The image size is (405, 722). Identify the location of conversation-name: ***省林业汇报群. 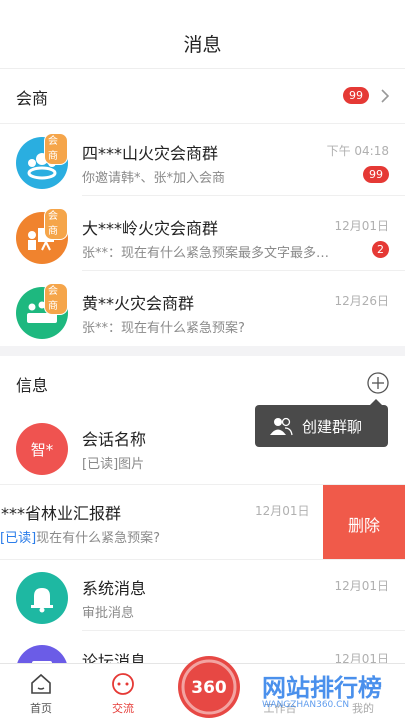
(61, 513).